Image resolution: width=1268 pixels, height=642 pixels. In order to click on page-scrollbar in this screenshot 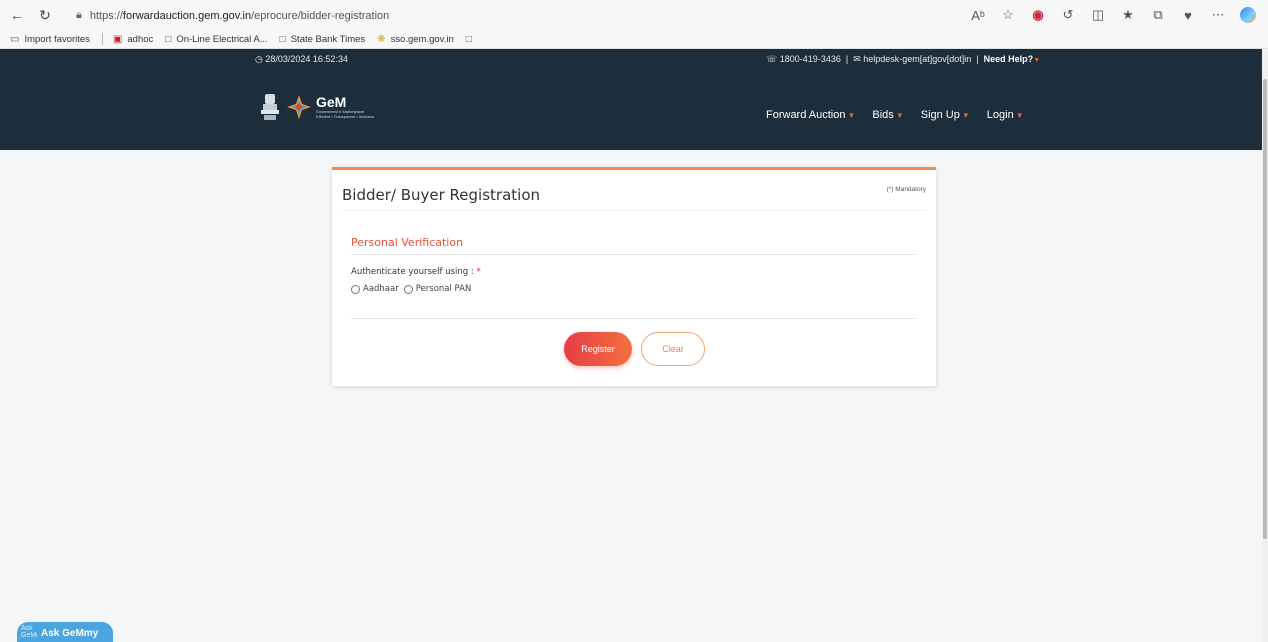, I will do `click(1265, 345)`.